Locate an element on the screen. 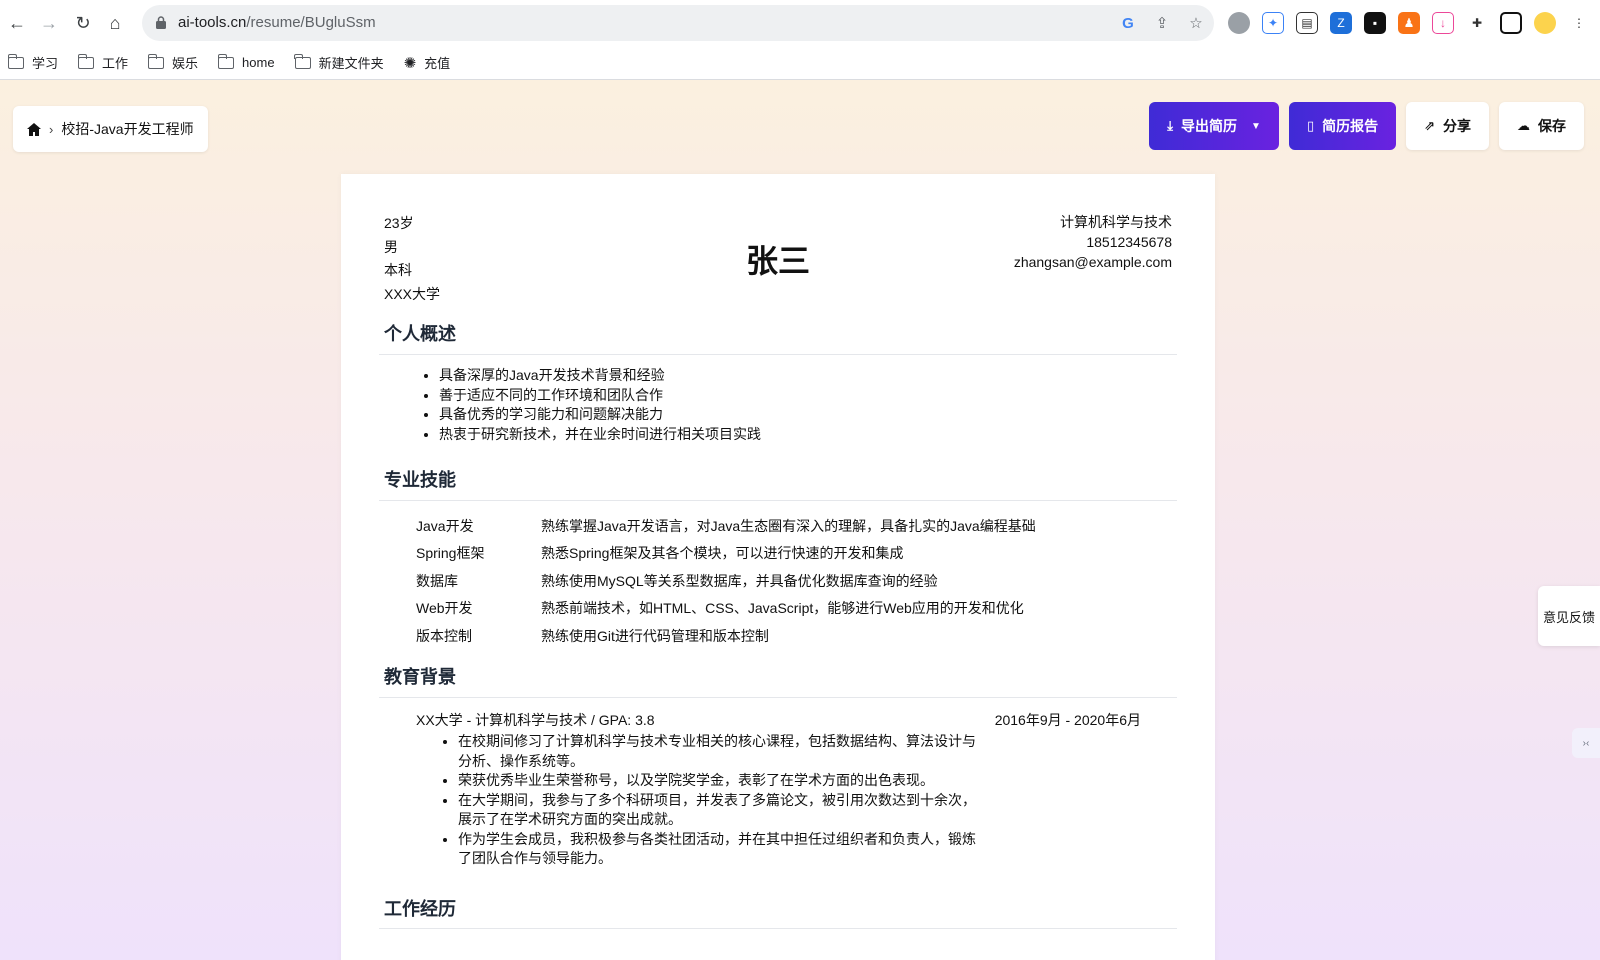  section-title-work: 工作经历 is located at coordinates (420, 909).